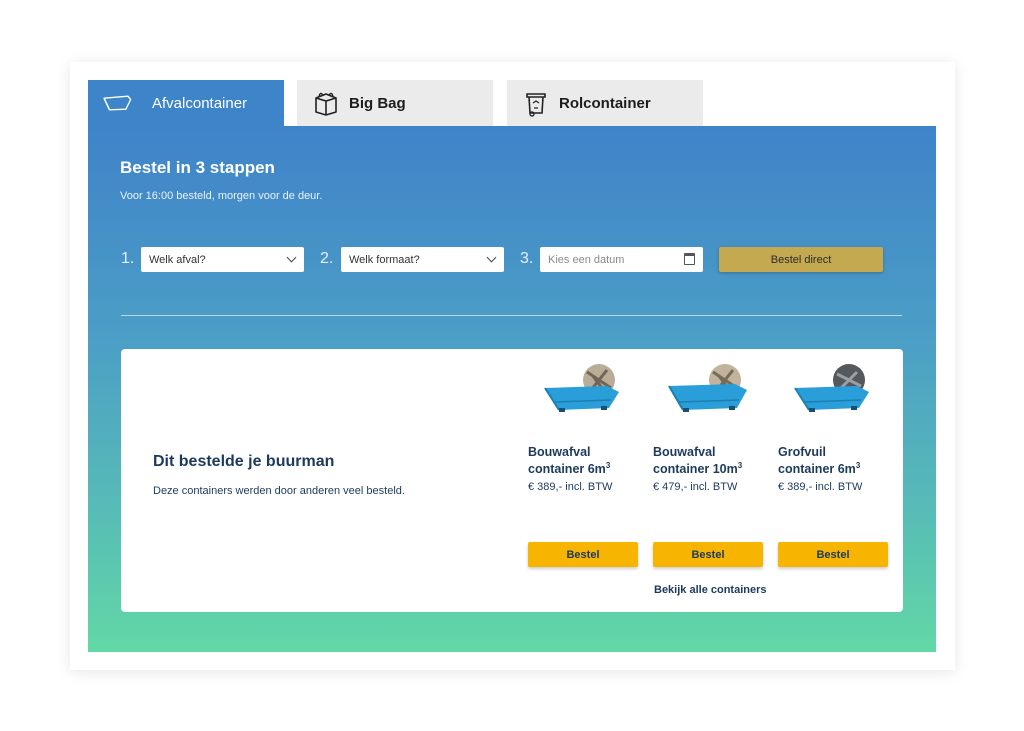 Image resolution: width=1024 pixels, height=731 pixels. What do you see at coordinates (695, 487) in the screenshot?
I see `product-price: € 479,- incl. BTW` at bounding box center [695, 487].